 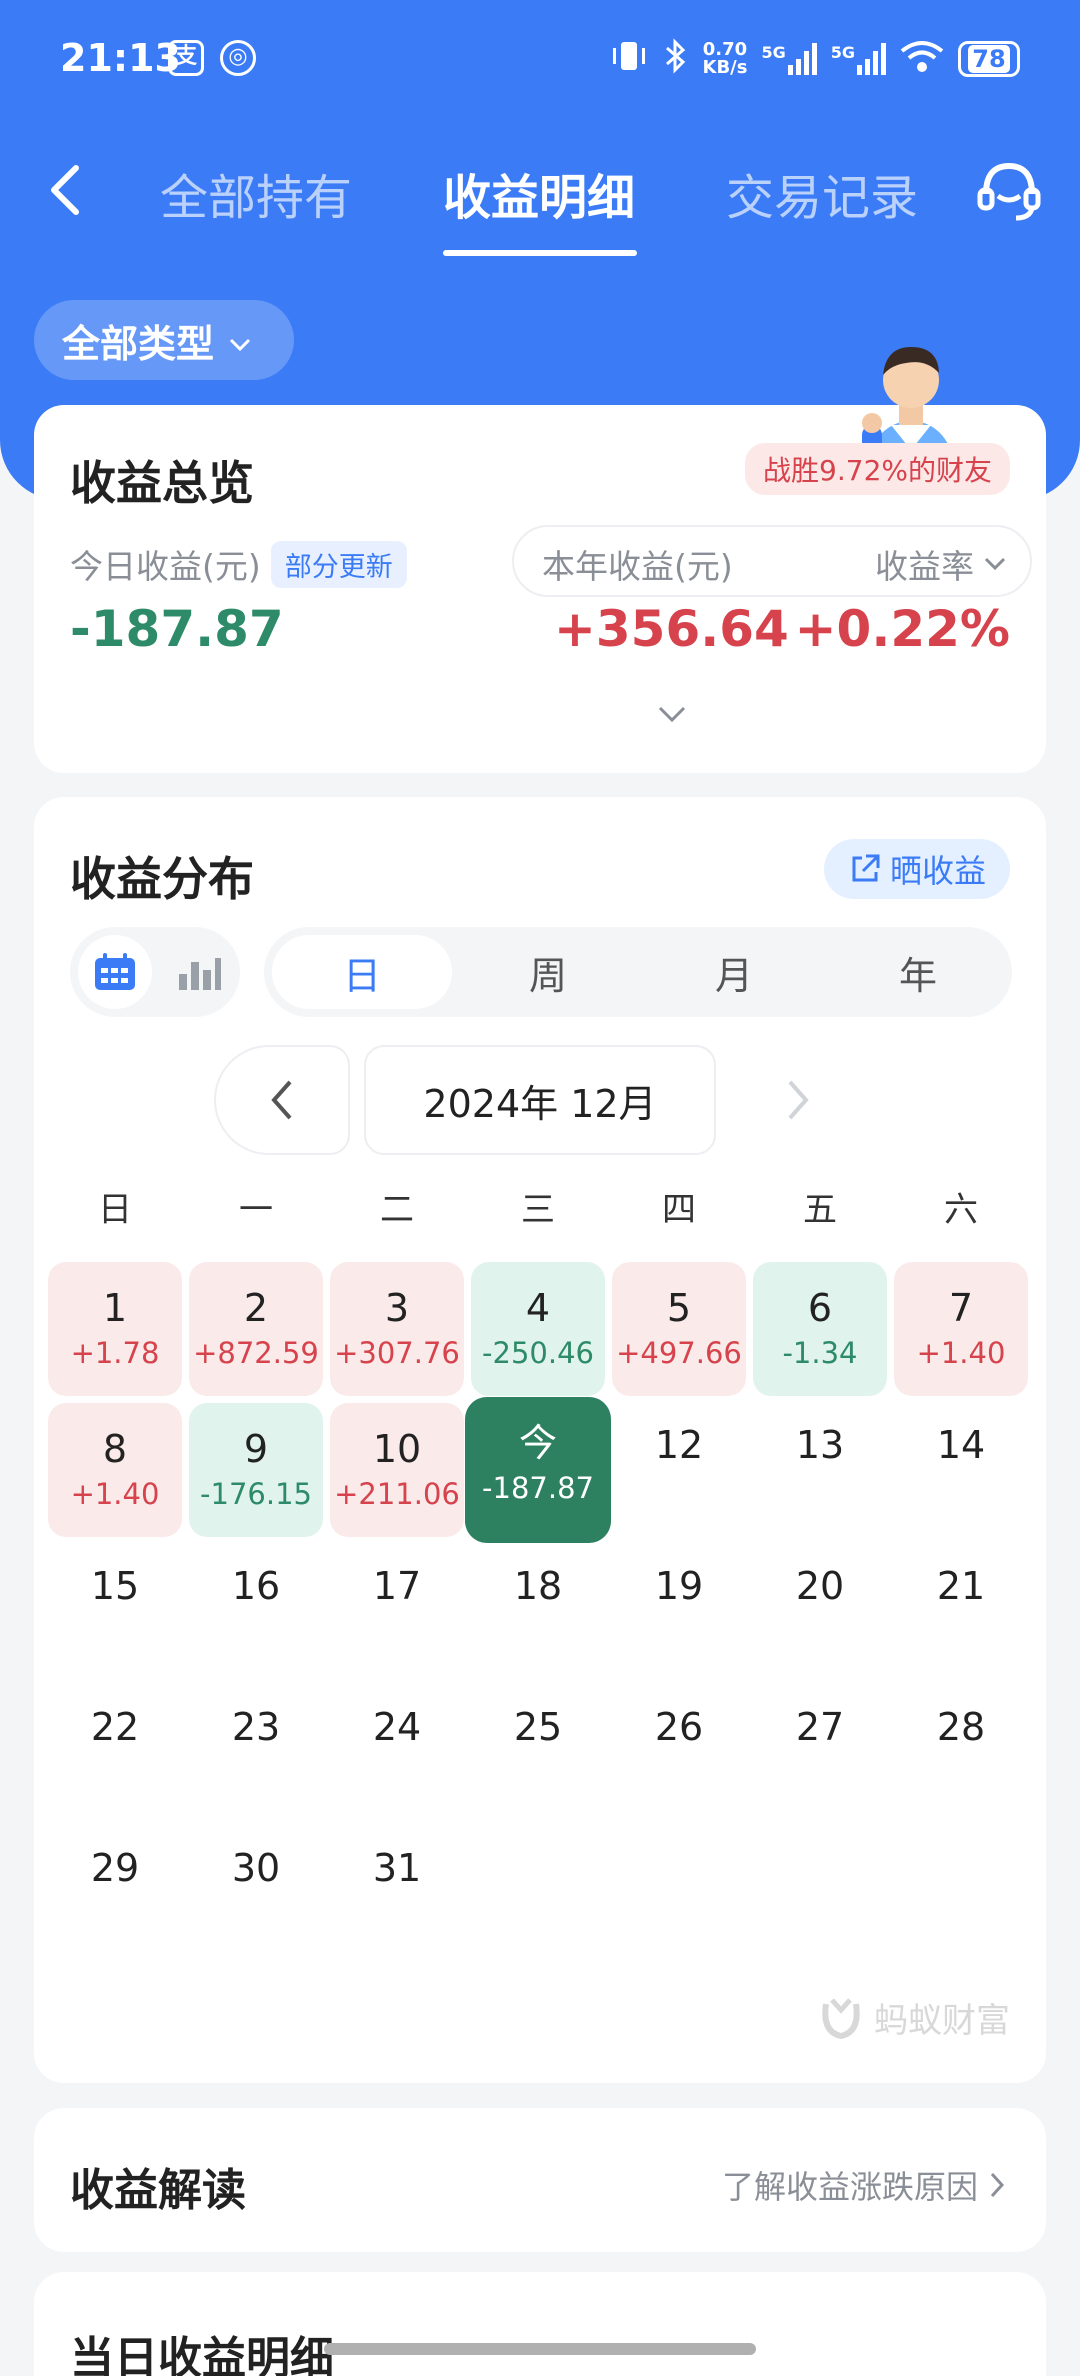 I want to click on calendar-day-24: 24, so click(x=397, y=1752).